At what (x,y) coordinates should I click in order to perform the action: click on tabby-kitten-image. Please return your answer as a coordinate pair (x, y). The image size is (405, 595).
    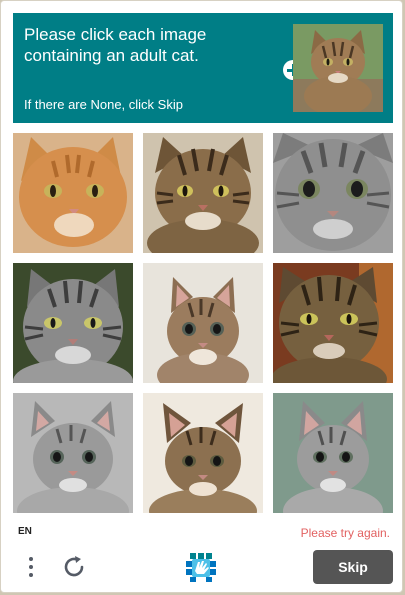
    Looking at the image, I should click on (203, 323).